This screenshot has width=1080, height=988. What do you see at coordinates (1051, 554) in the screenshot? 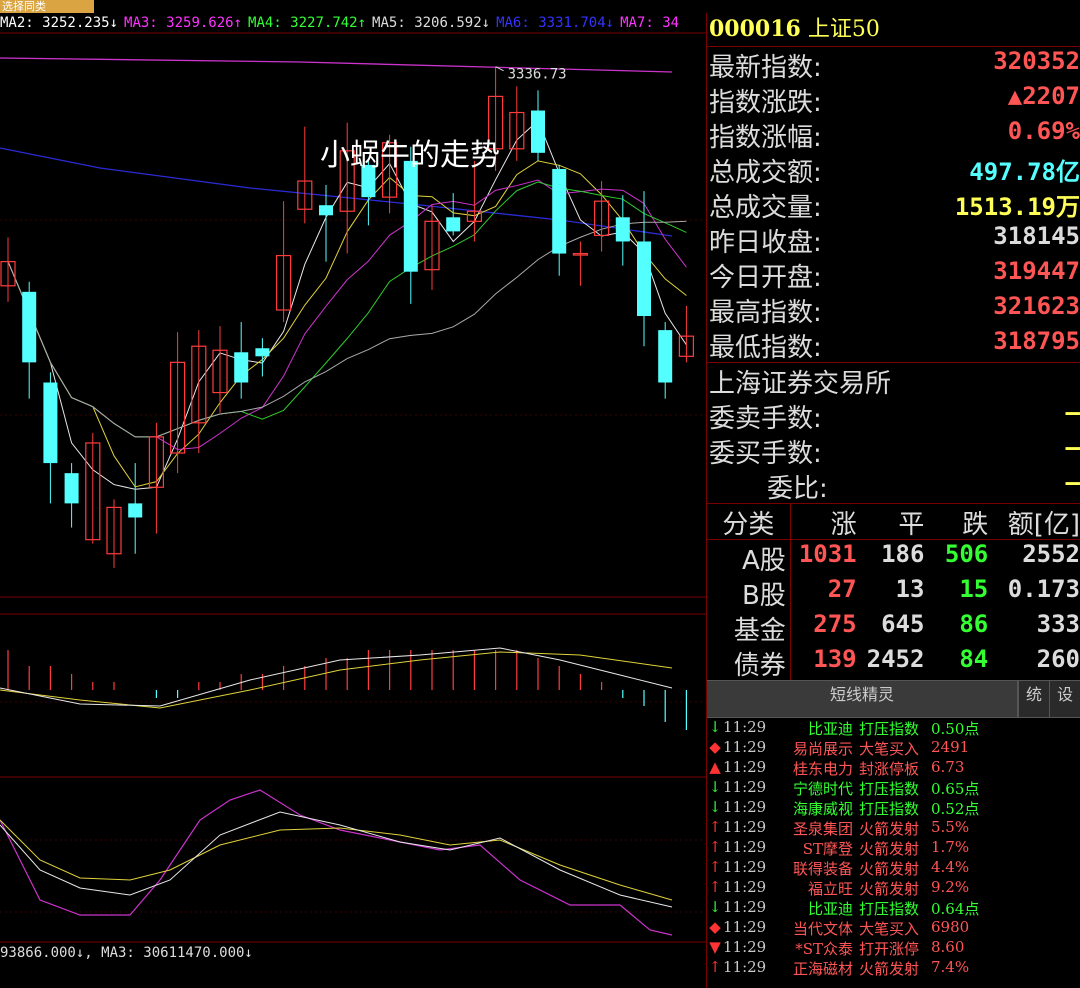
I see `stats-amount: 2552` at bounding box center [1051, 554].